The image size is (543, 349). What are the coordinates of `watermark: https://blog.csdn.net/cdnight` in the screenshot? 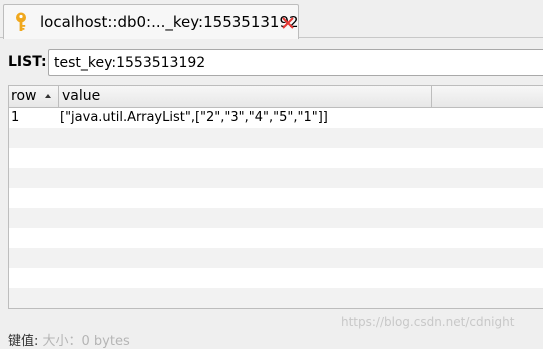 It's located at (428, 322).